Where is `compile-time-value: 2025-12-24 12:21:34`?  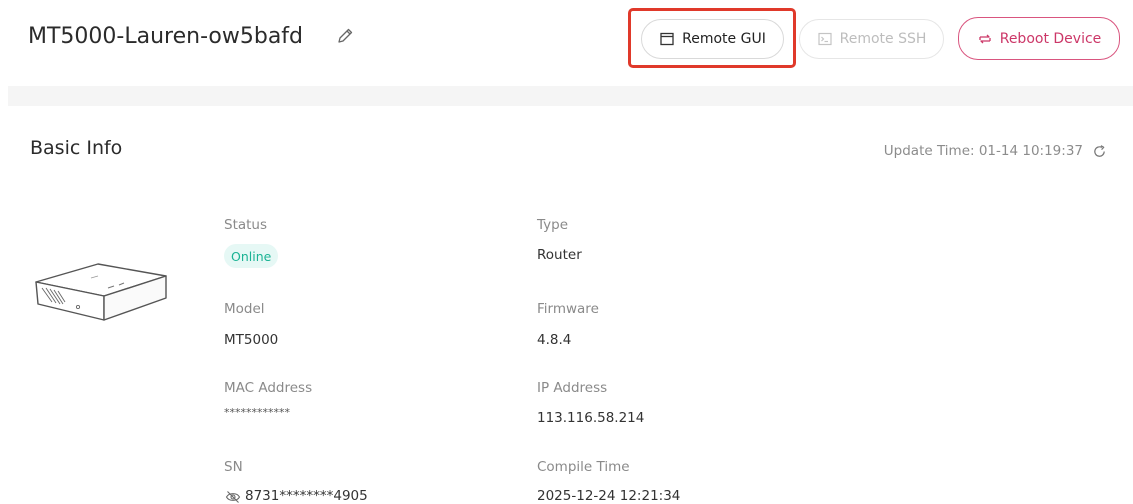 compile-time-value: 2025-12-24 12:21:34 is located at coordinates (609, 496).